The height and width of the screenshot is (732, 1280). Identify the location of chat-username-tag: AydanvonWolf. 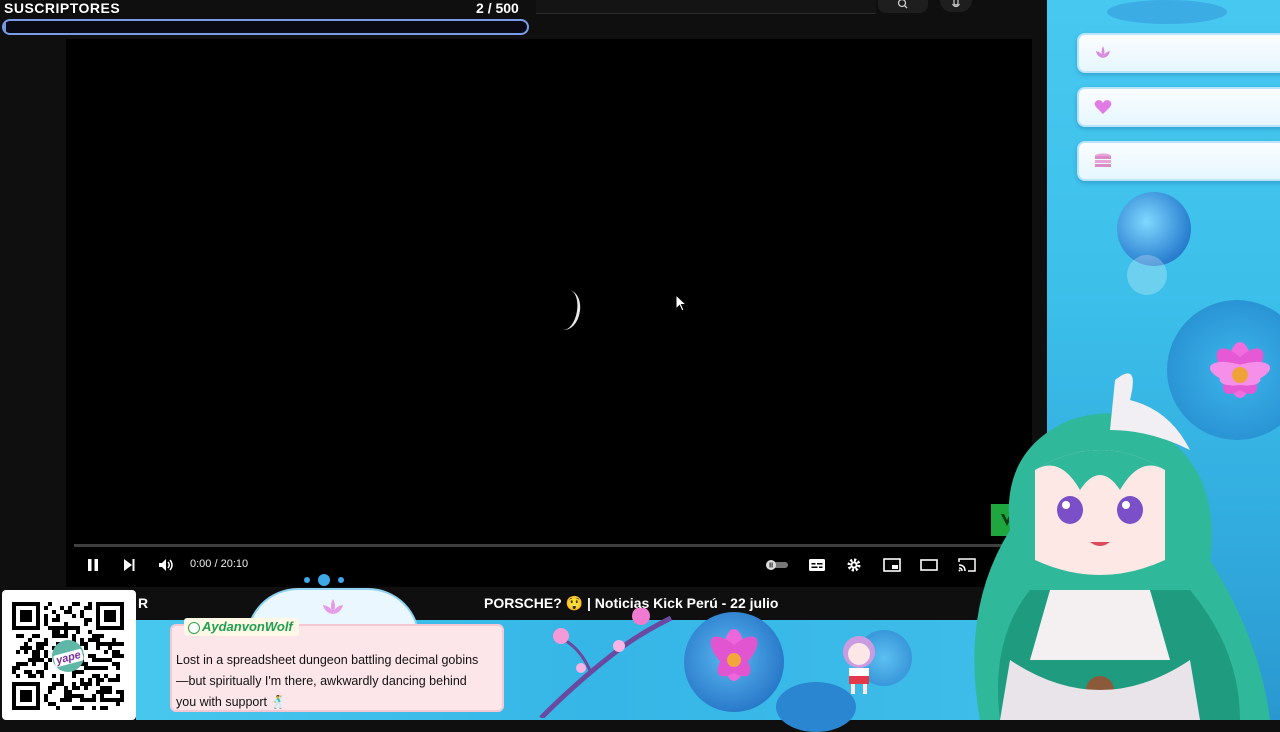
(241, 627).